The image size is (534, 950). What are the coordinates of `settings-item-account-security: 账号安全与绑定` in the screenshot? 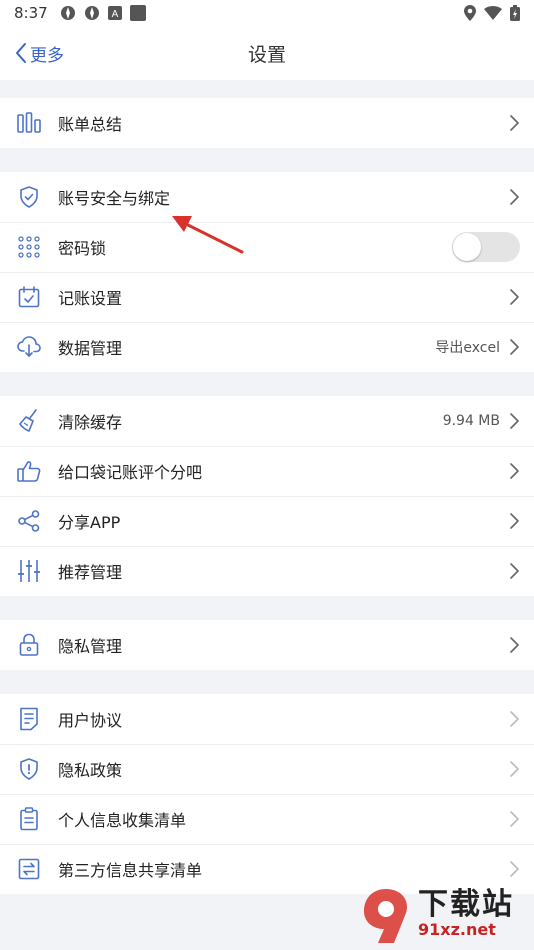 It's located at (267, 197).